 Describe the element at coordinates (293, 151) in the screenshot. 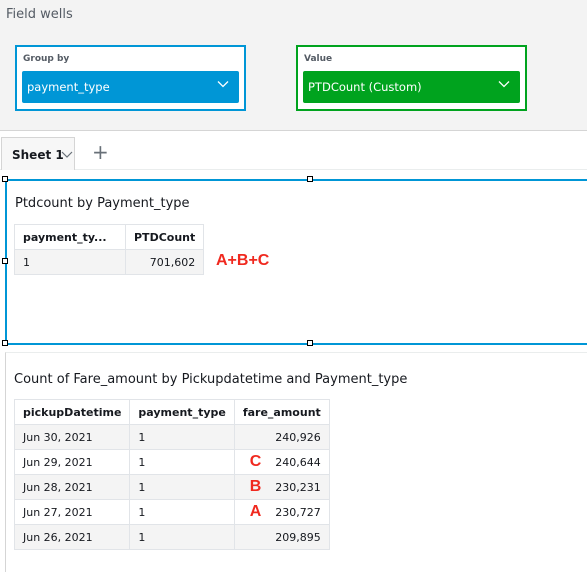

I see `sheet-tab-bar: Sheet 1 +` at that location.